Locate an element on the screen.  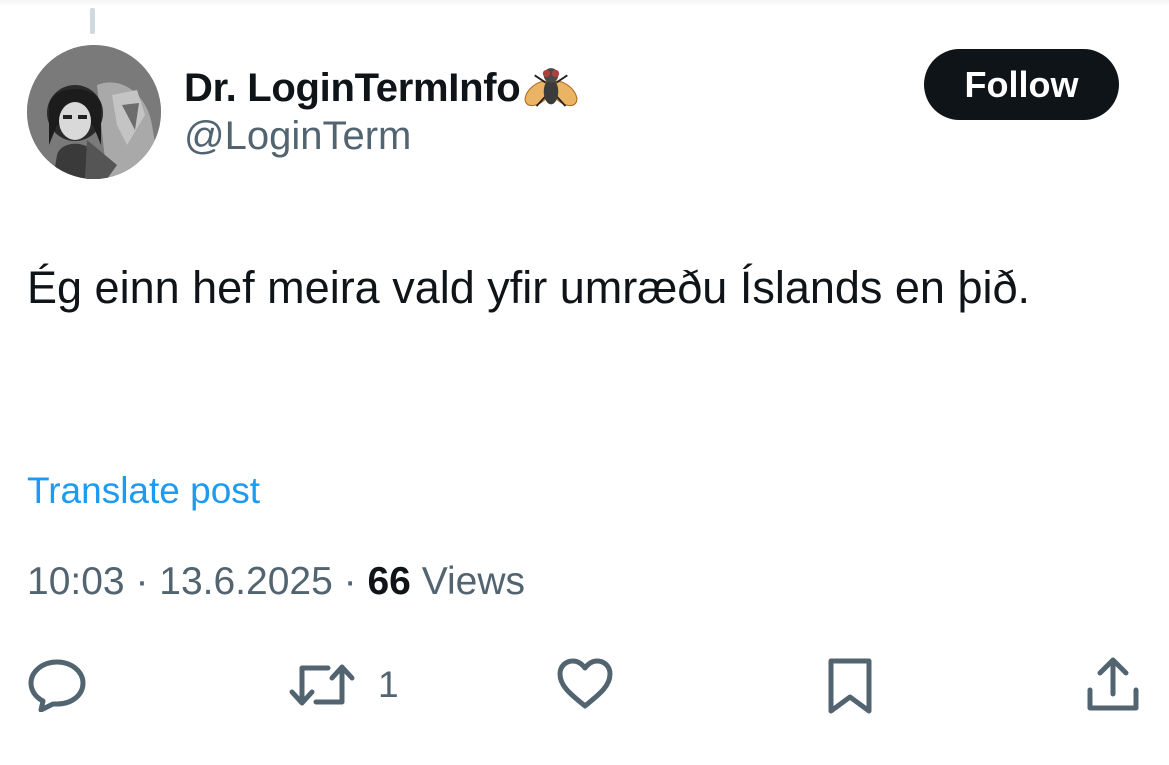
retweet-count: 1 is located at coordinates (388, 684).